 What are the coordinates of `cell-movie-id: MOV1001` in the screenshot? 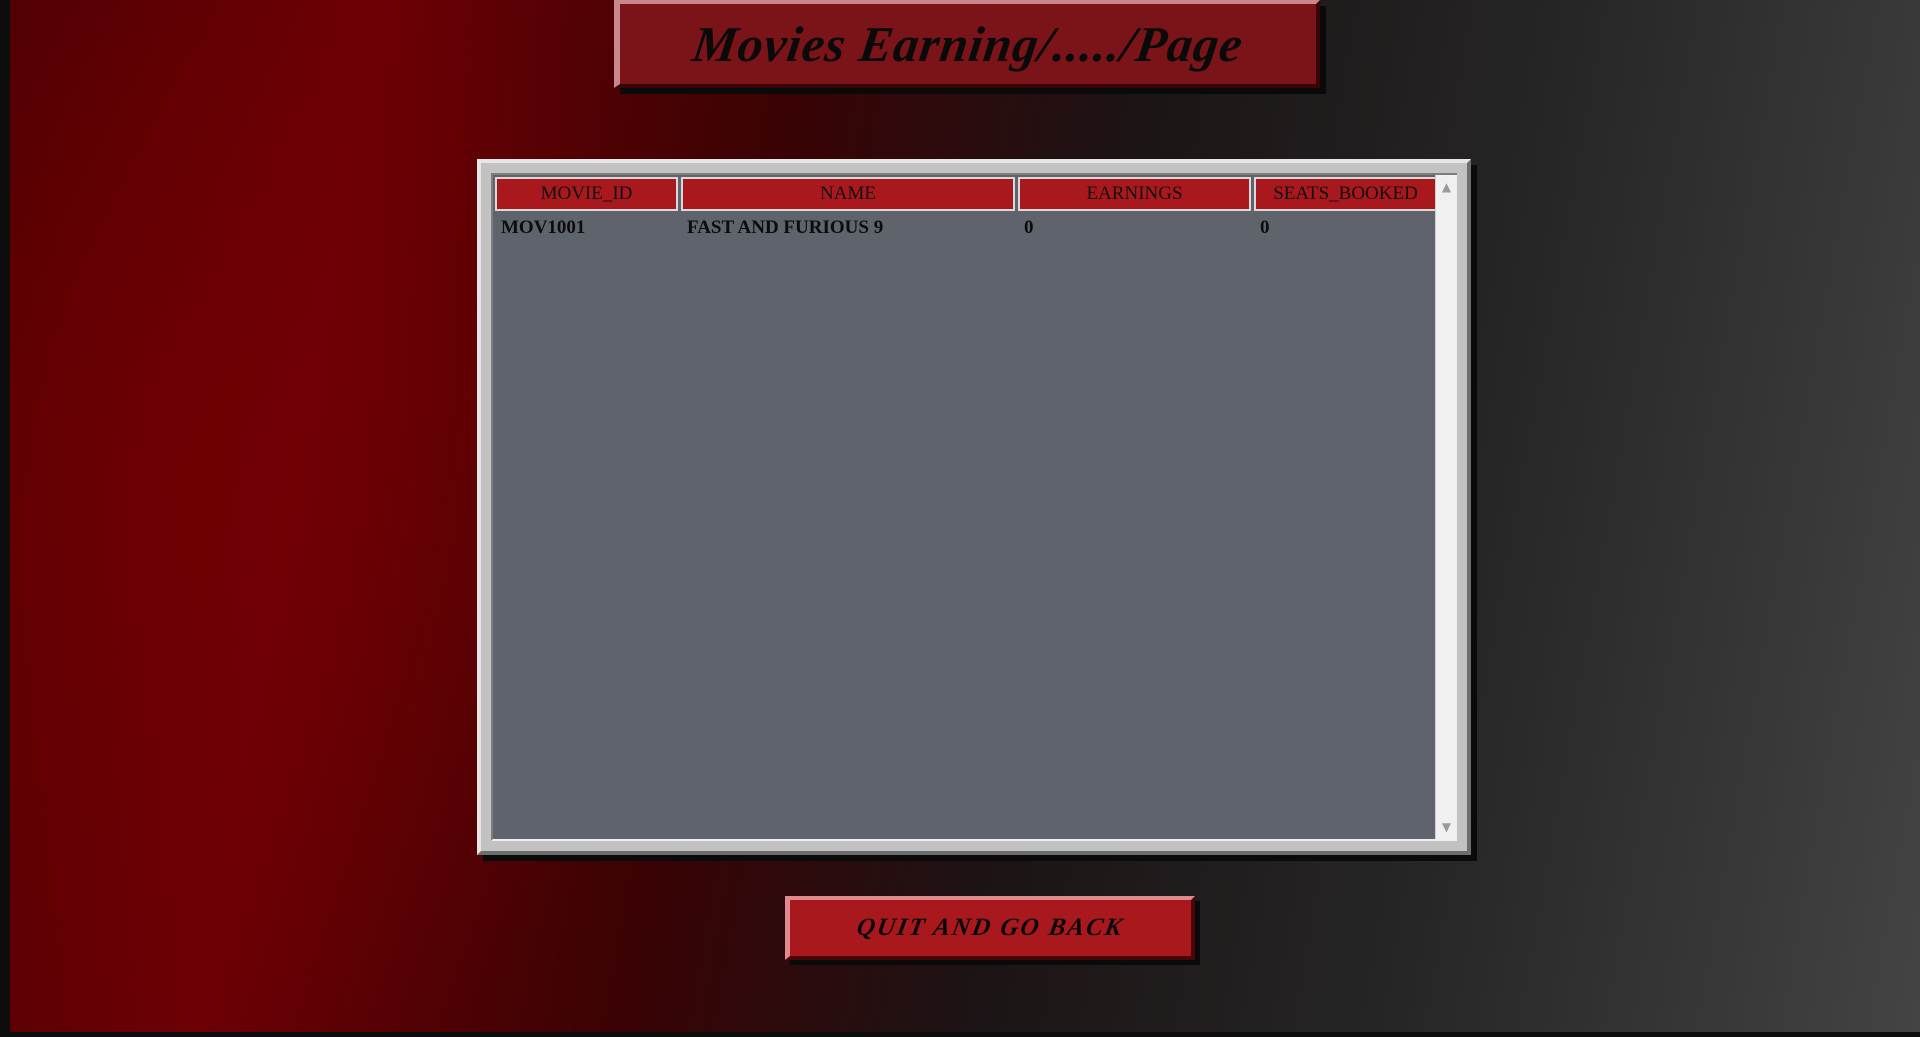 It's located at (543, 227).